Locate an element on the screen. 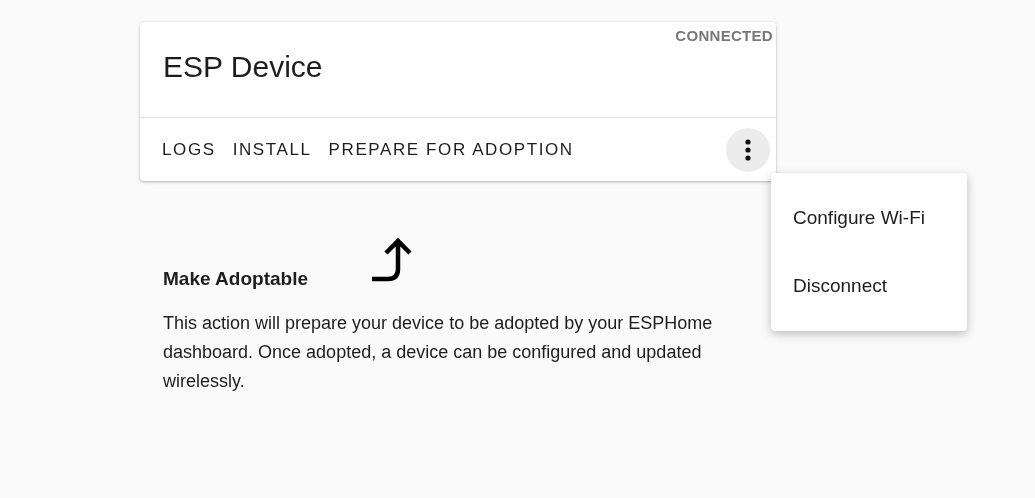  more-menu-button is located at coordinates (748, 149).